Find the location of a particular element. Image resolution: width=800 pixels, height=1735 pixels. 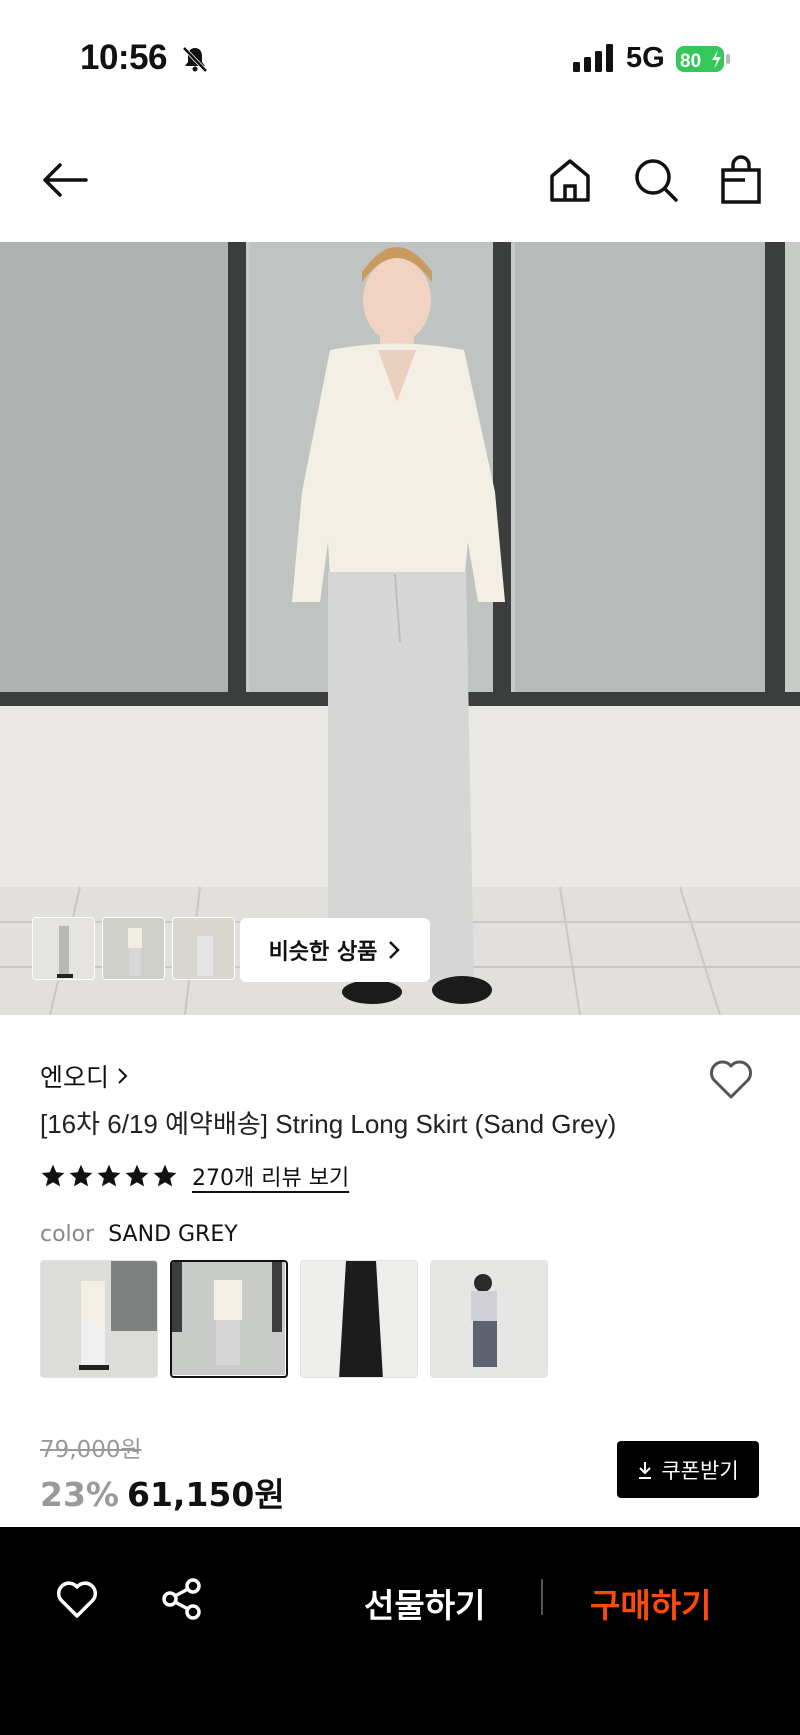

brand-link: 엔오디 is located at coordinates (84, 1076).